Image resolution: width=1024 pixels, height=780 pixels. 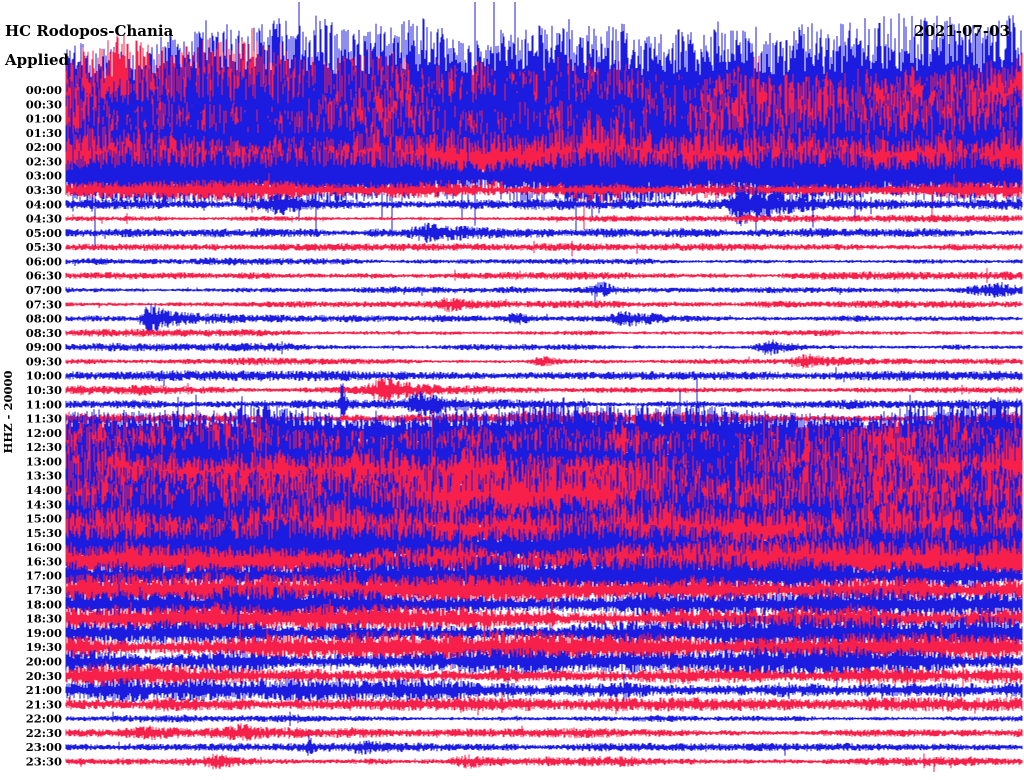 I want to click on time-label-15:00: 15:00, so click(x=44, y=519).